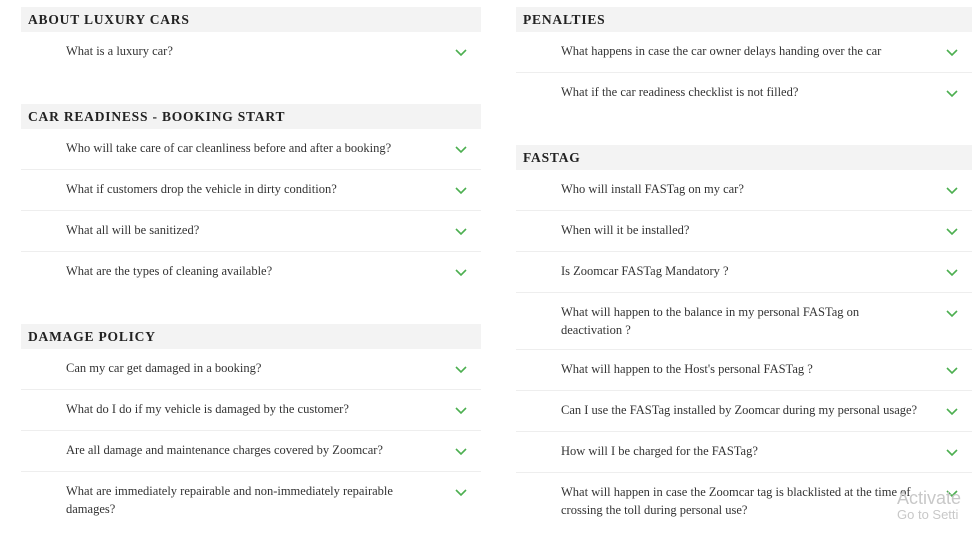  Describe the element at coordinates (251, 336) in the screenshot. I see `section-title: DAMAGE POLICY` at that location.